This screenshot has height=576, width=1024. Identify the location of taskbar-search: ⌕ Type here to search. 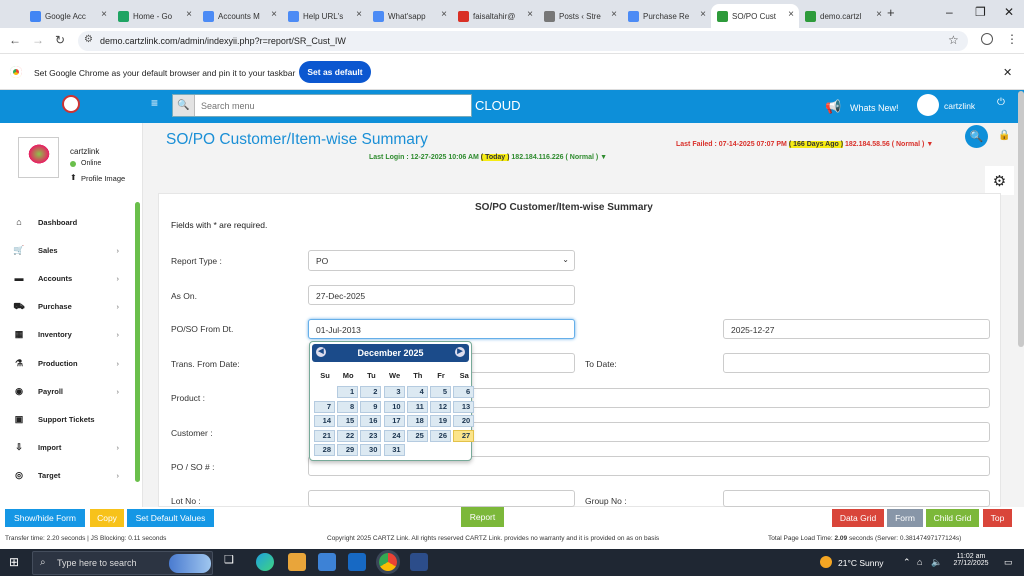
(122, 563).